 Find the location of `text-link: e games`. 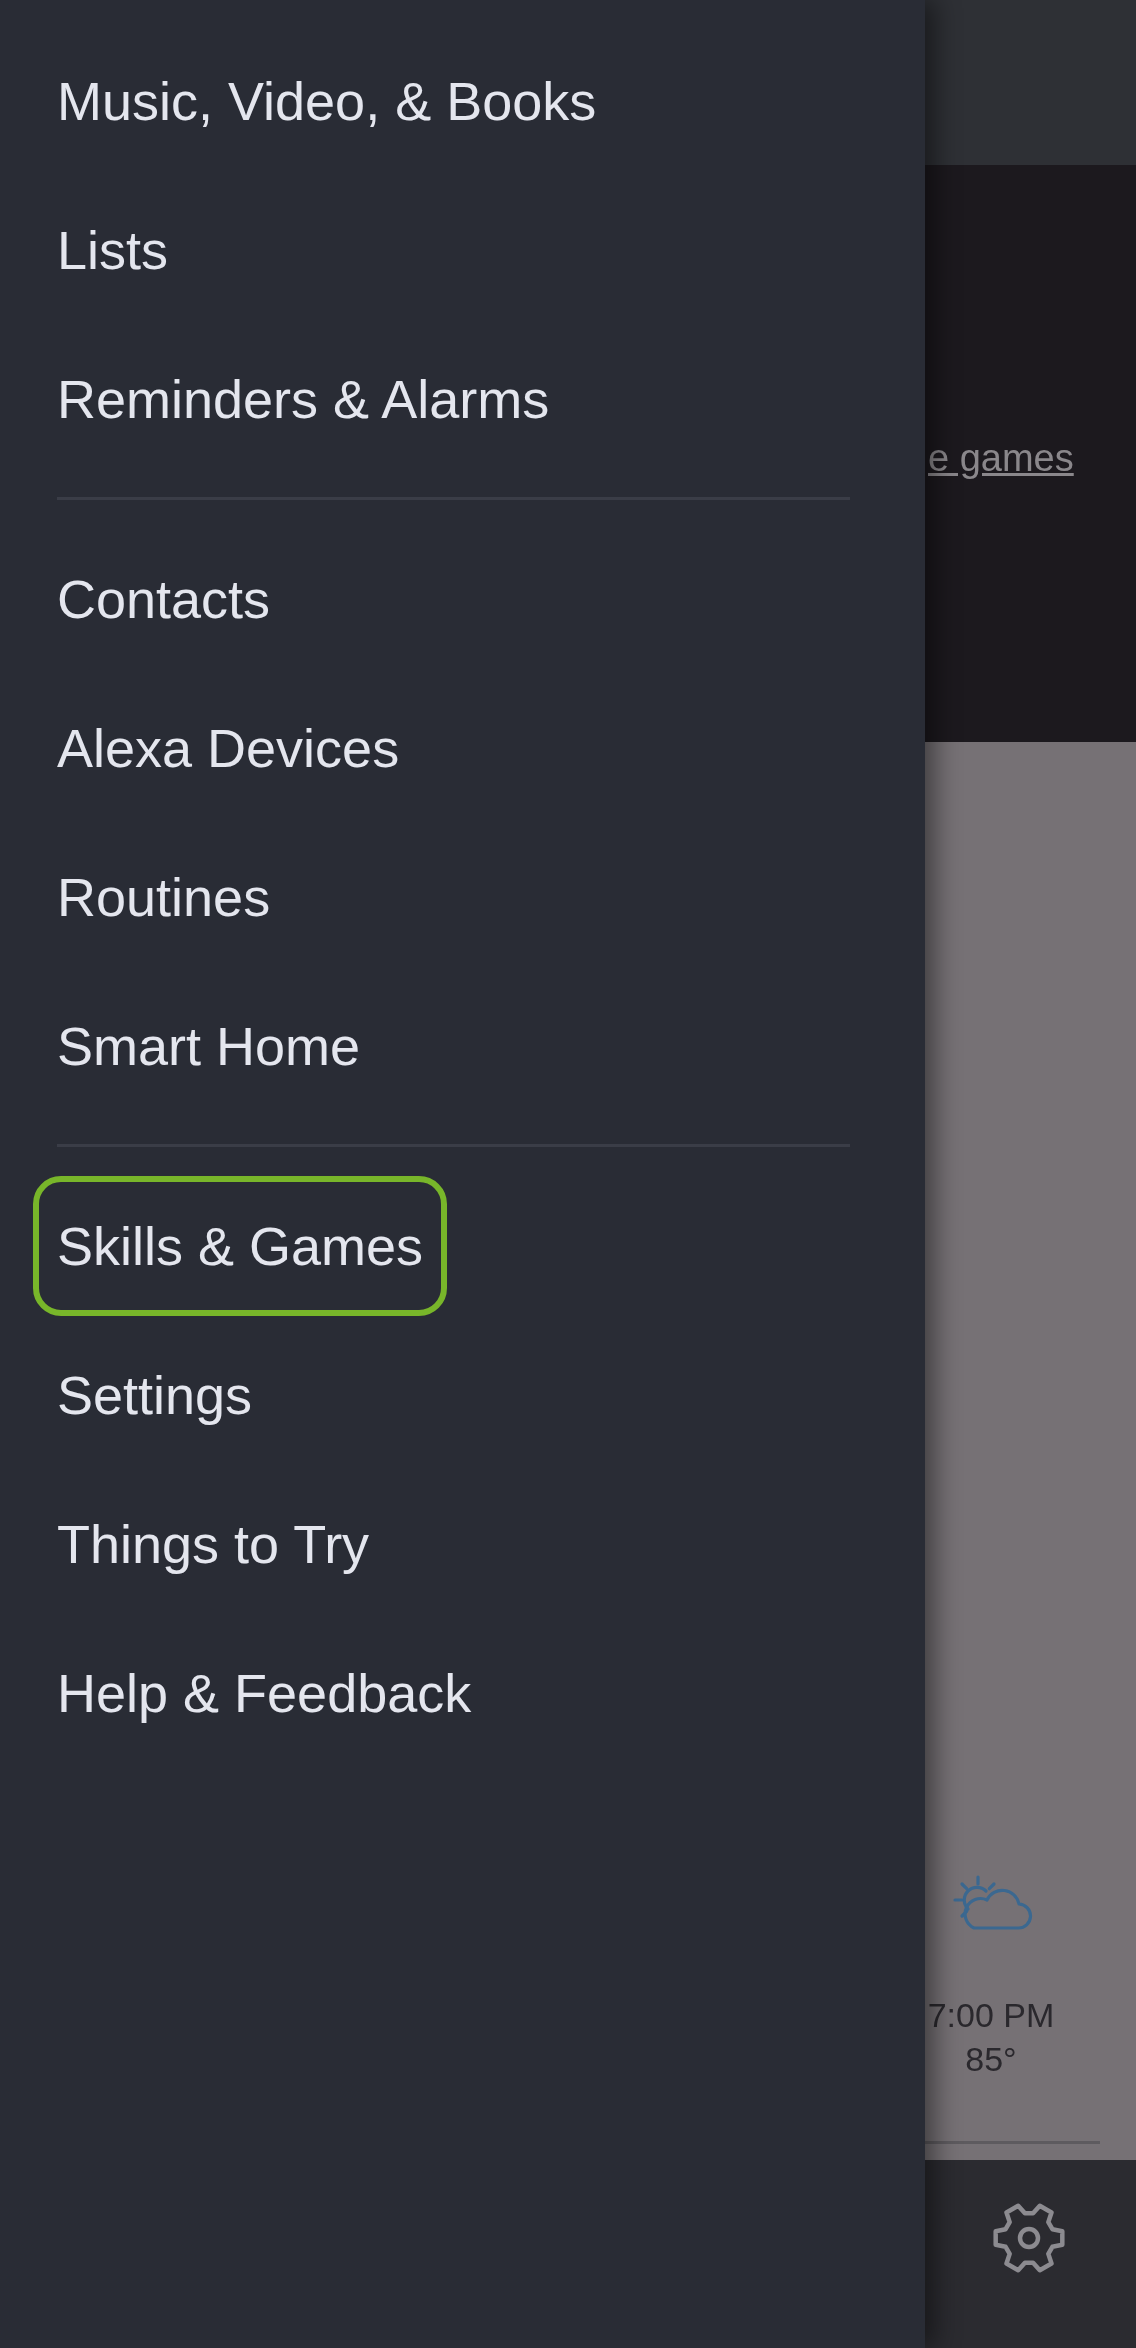

text-link: e games is located at coordinates (1001, 458).